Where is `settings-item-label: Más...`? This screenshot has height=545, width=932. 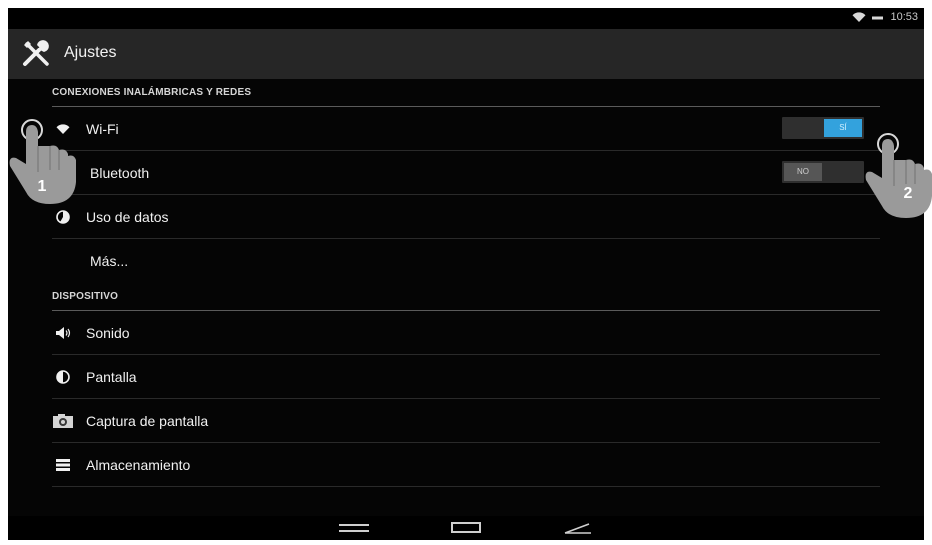
settings-item-label: Más... is located at coordinates (109, 261).